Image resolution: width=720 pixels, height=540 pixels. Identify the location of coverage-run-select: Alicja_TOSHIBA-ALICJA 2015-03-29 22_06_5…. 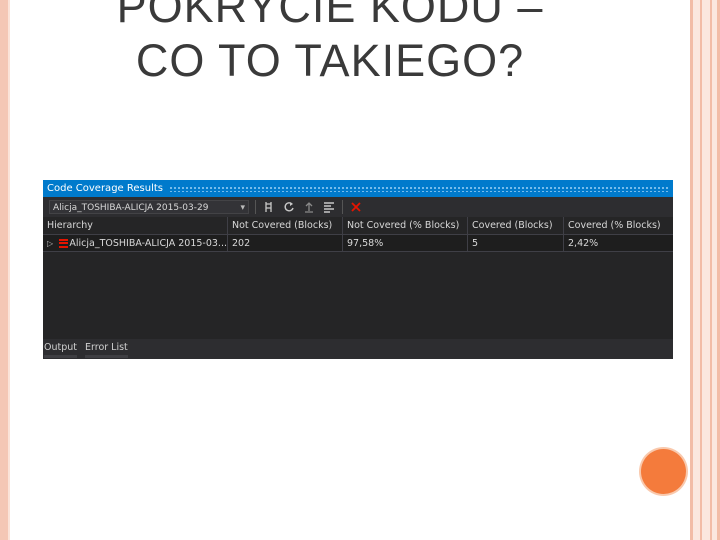
(149, 213).